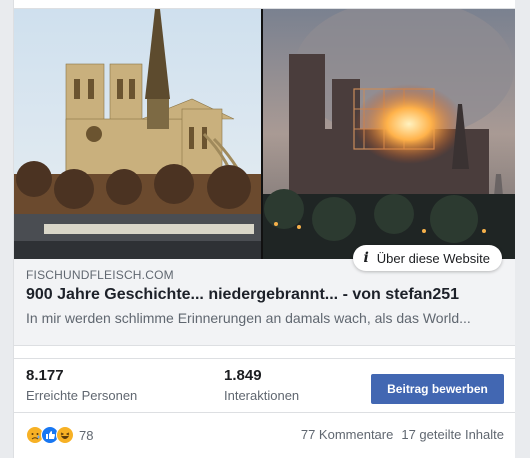 The height and width of the screenshot is (458, 530). What do you see at coordinates (433, 258) in the screenshot?
I see `about-website-label: Über diese Website` at bounding box center [433, 258].